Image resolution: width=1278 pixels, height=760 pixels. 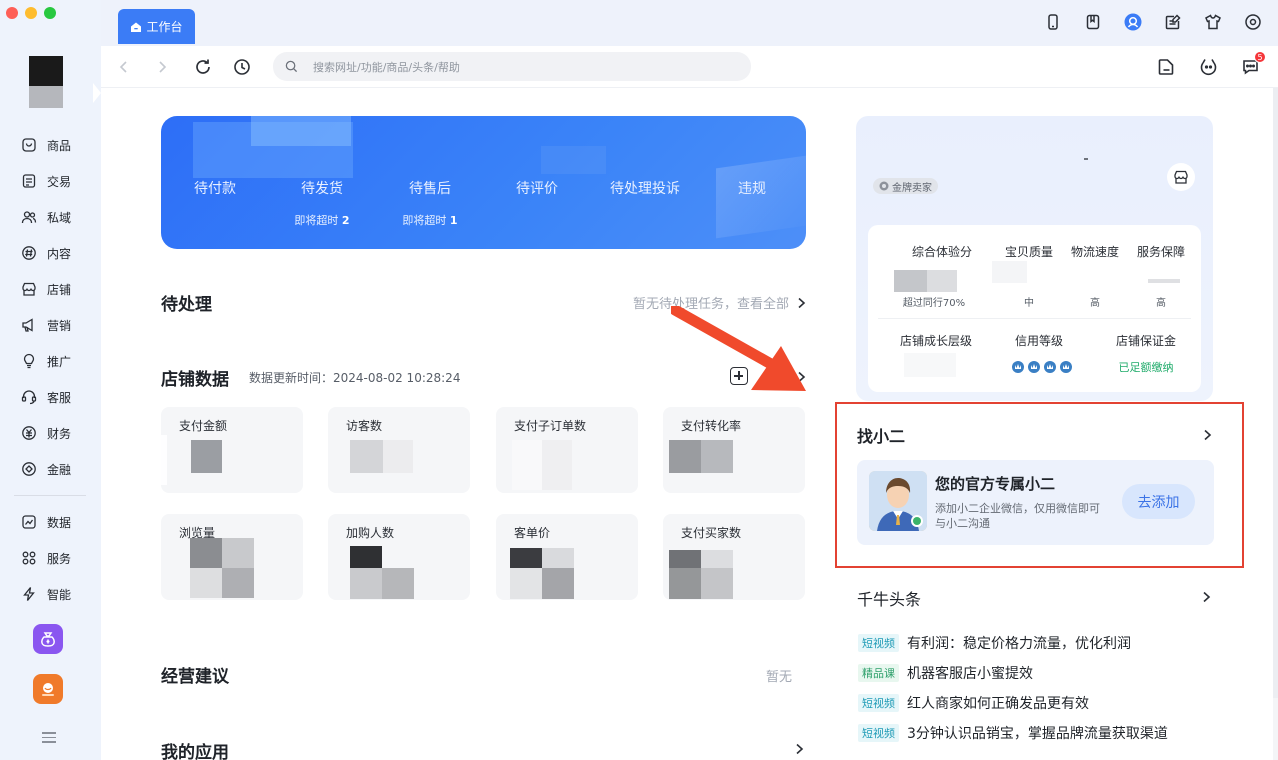 I want to click on after-sale-timeout: 即将超时 1, so click(x=430, y=220).